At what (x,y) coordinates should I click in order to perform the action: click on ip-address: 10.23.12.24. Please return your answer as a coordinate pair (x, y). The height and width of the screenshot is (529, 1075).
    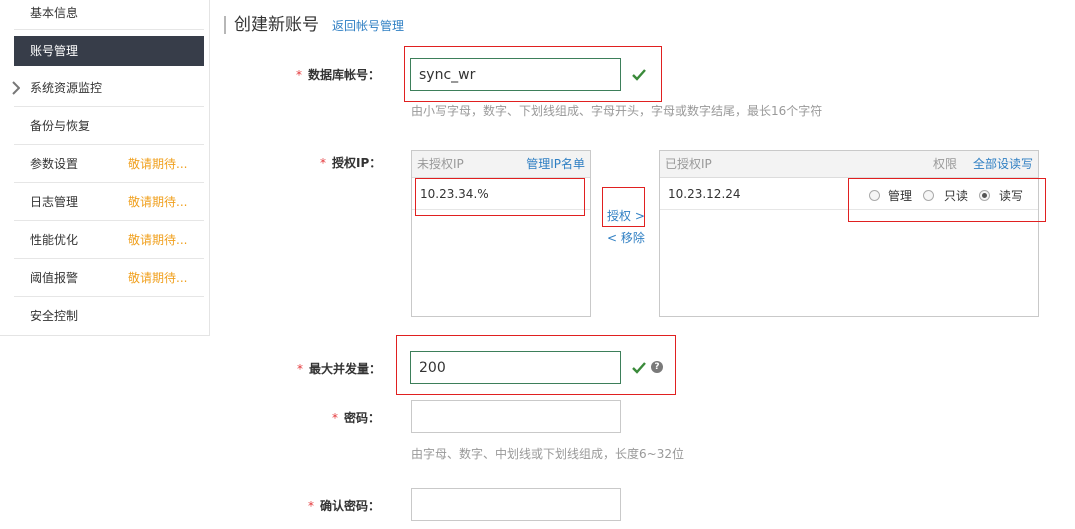
    Looking at the image, I should click on (704, 194).